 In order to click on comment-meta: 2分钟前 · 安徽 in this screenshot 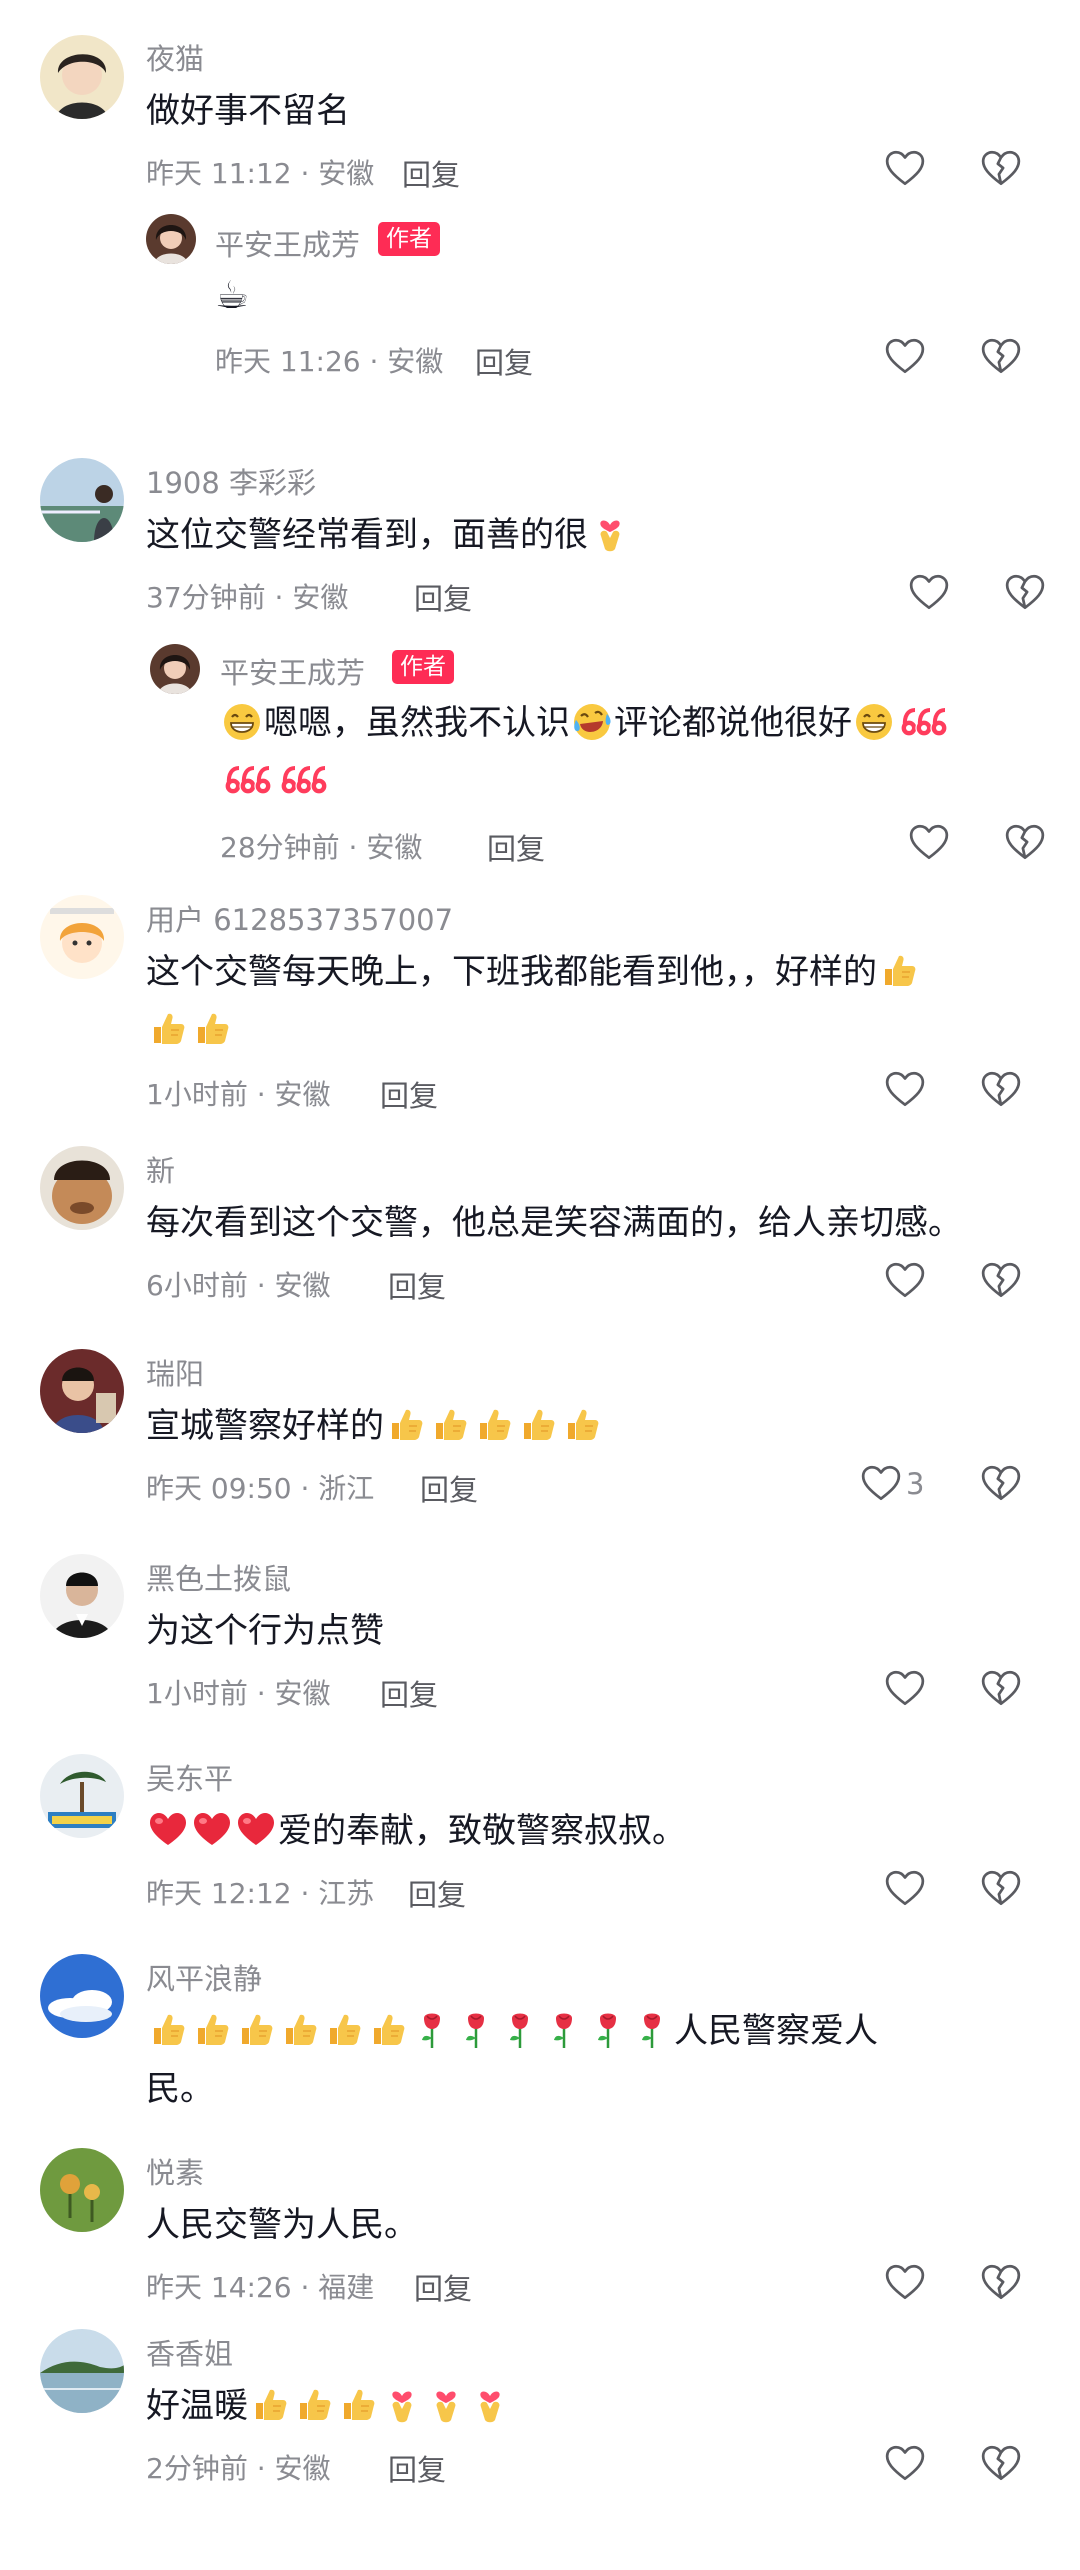, I will do `click(238, 2468)`.